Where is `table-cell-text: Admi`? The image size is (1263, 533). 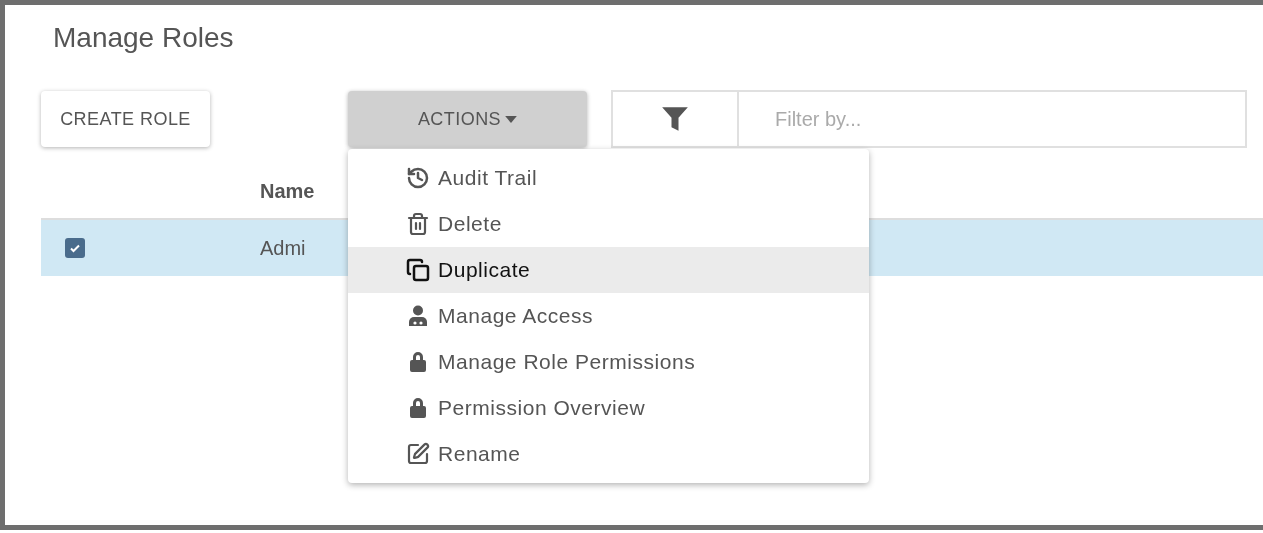
table-cell-text: Admi is located at coordinates (283, 248).